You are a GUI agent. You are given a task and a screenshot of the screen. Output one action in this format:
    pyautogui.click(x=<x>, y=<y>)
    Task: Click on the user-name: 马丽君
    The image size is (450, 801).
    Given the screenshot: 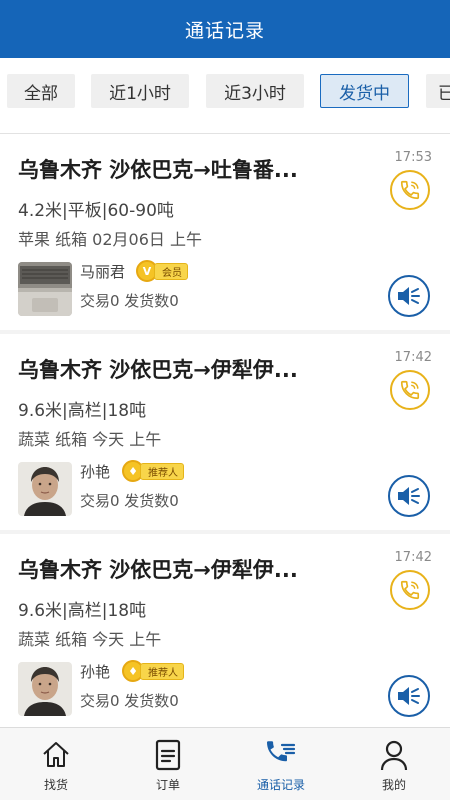 What is the action you would take?
    pyautogui.click(x=103, y=272)
    